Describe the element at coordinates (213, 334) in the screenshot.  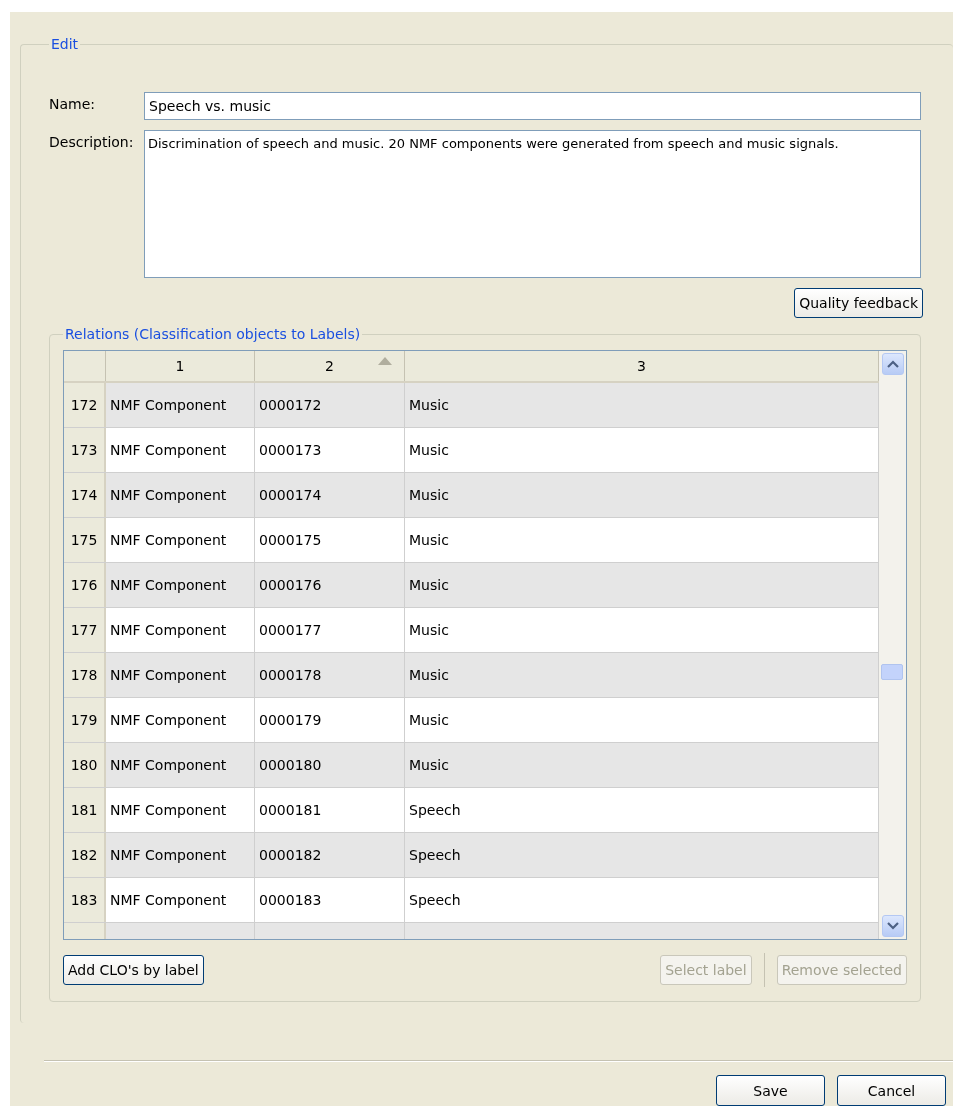
I see `group-title: Relations (Classification objects to Labels)` at that location.